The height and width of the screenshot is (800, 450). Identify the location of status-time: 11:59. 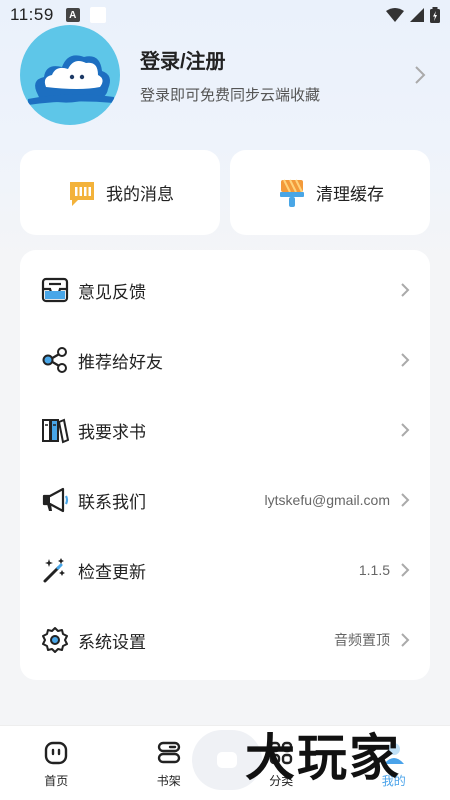
(32, 14).